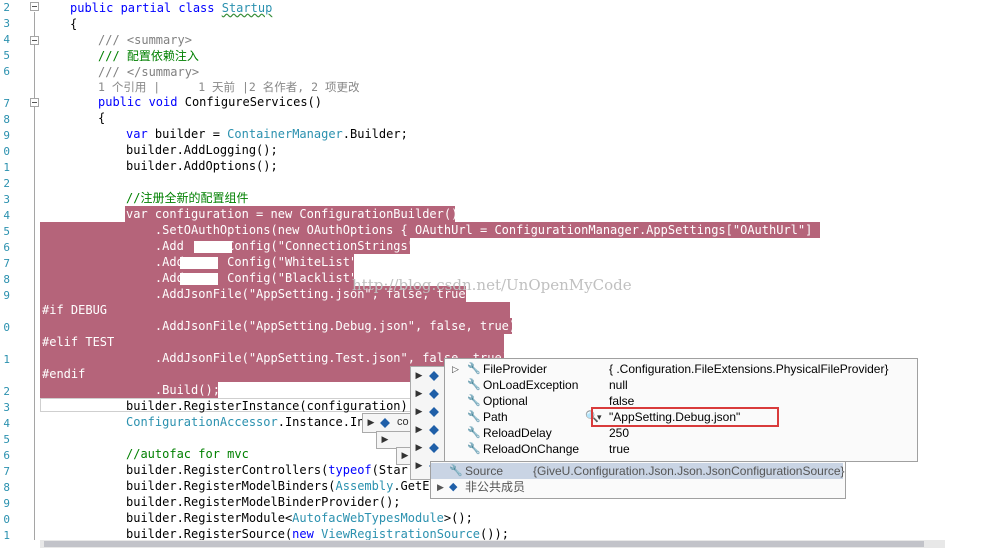 The width and height of the screenshot is (1002, 548). Describe the element at coordinates (171, 8) in the screenshot. I see `class-declaration: public partial class Startup` at that location.